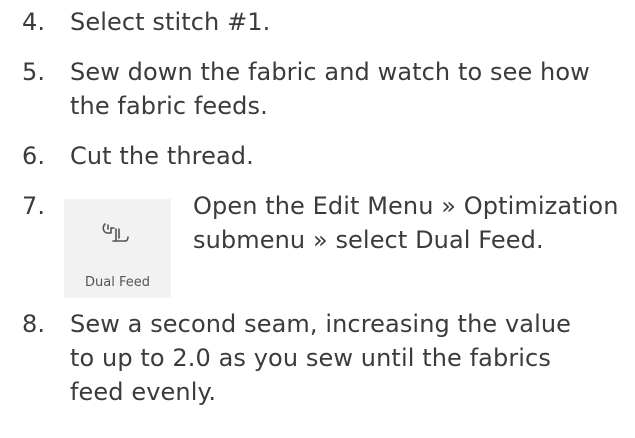  I want to click on step-text: Select stitch #1., so click(347, 22).